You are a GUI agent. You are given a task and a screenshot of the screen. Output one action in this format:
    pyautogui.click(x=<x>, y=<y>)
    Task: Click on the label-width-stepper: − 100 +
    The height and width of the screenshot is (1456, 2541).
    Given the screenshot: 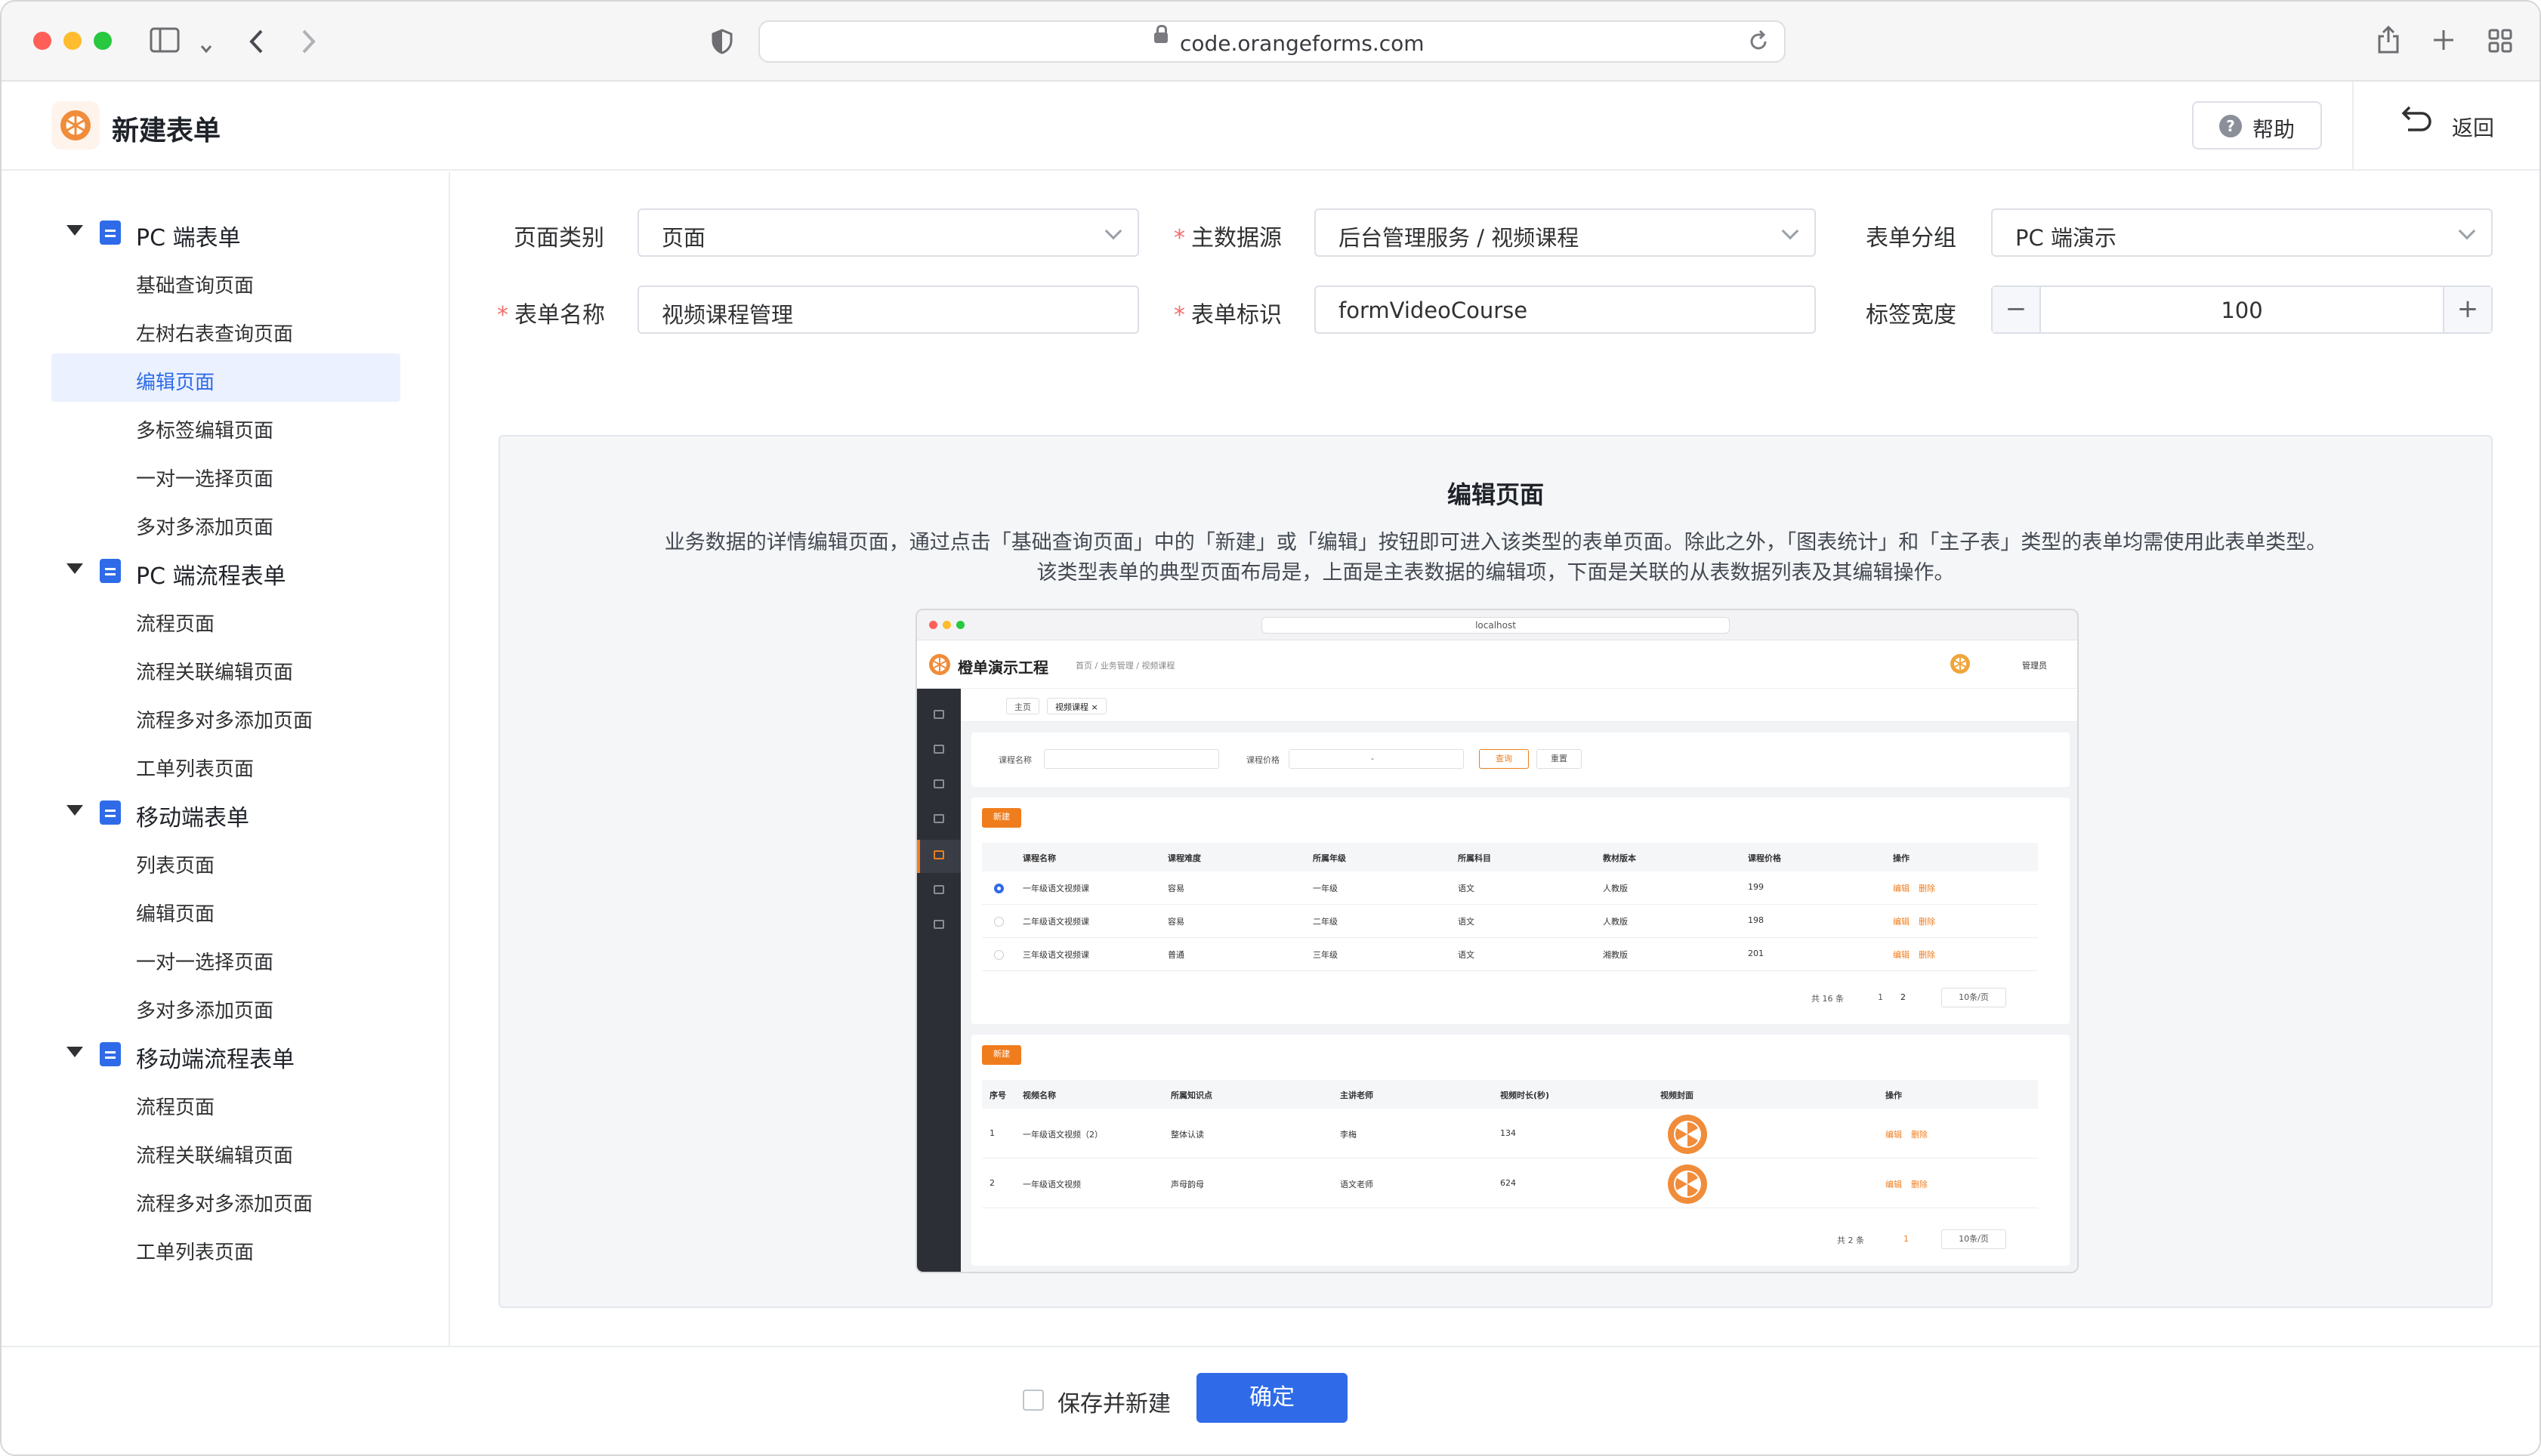 What is the action you would take?
    pyautogui.click(x=2242, y=309)
    